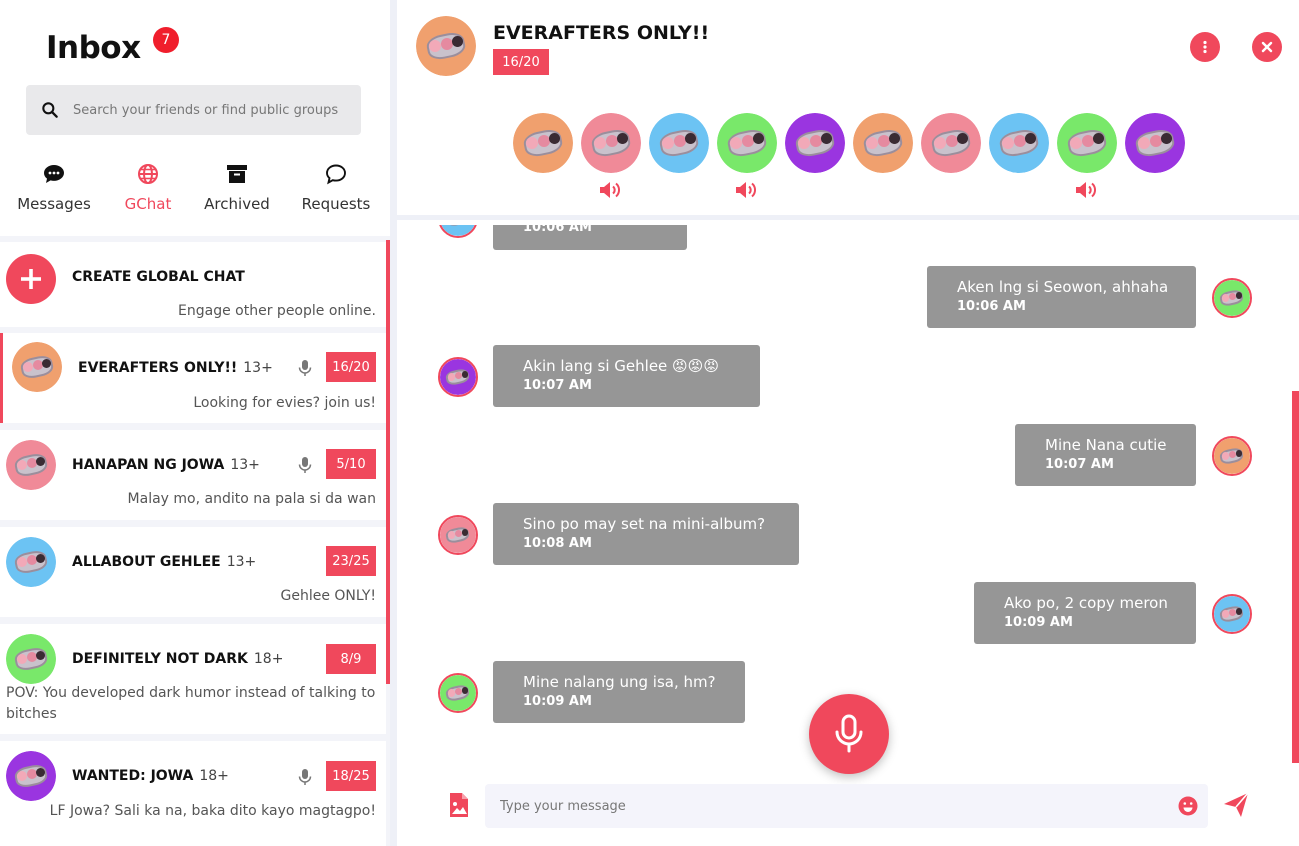 Image resolution: width=1299 pixels, height=846 pixels. I want to click on tab-messages-label: Messages, so click(54, 204).